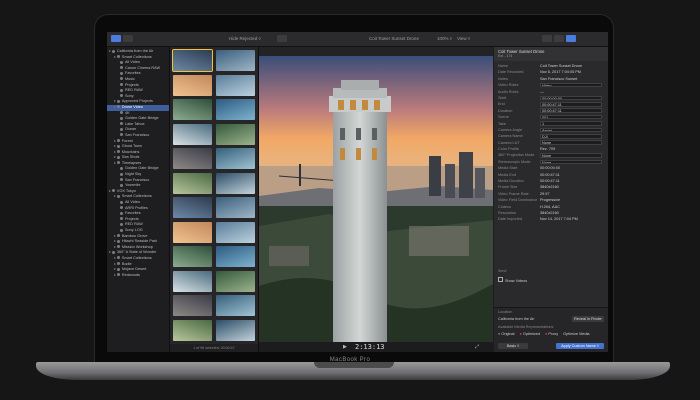 Image resolution: width=700 pixels, height=400 pixels. What do you see at coordinates (132, 202) in the screenshot?
I see `sidebar-item-label: All Video` at bounding box center [132, 202].